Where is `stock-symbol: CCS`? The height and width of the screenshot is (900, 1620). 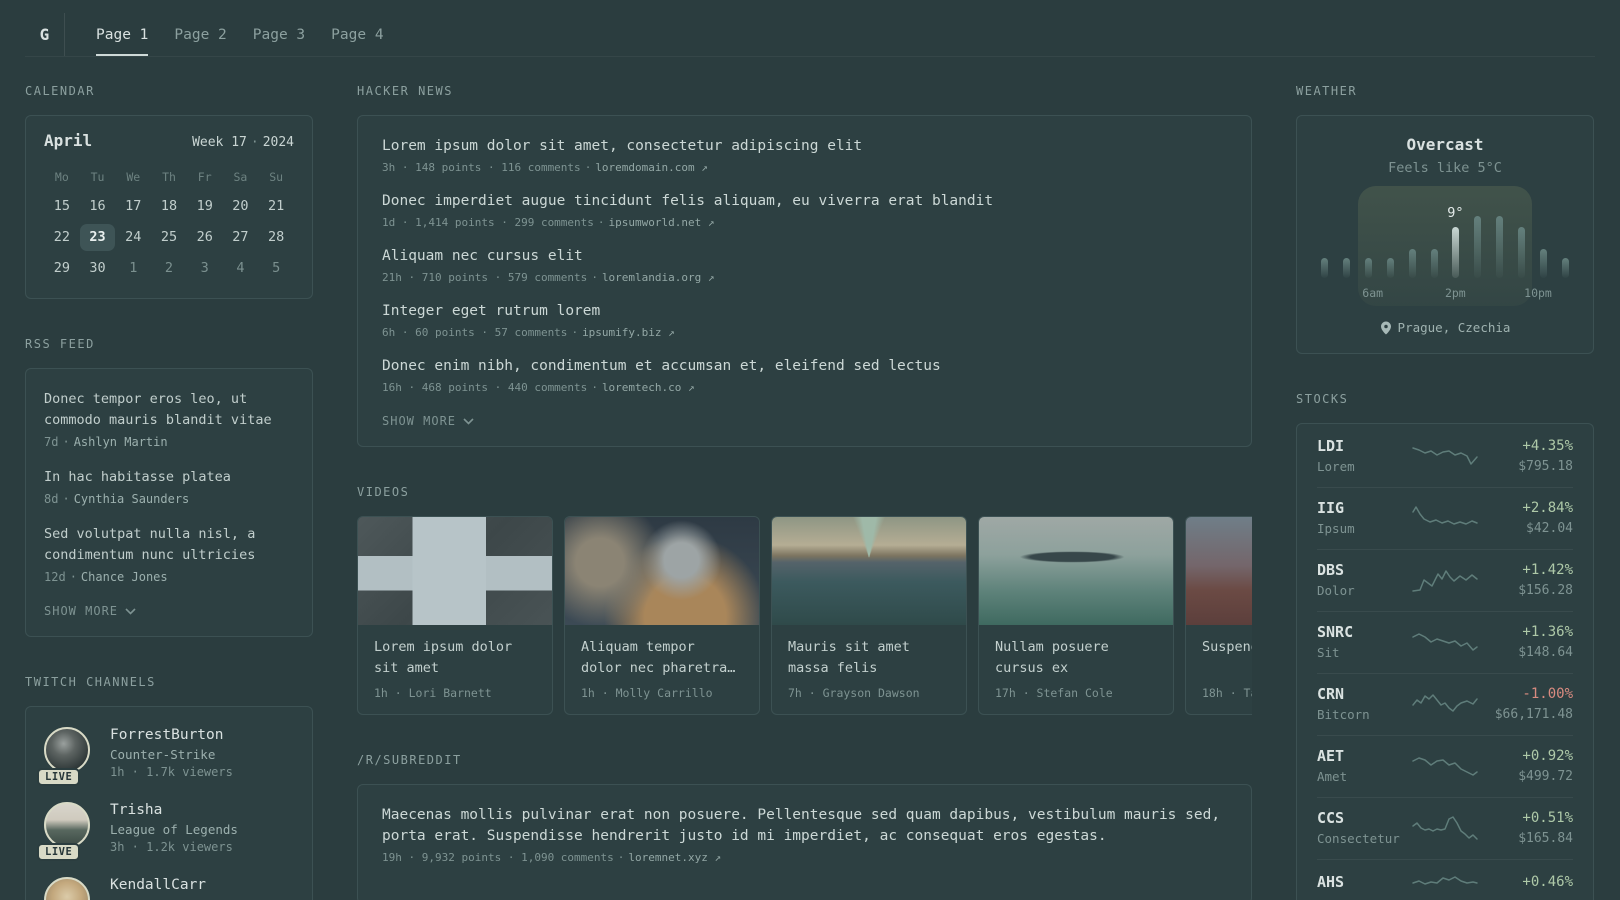
stock-symbol: CCS is located at coordinates (1331, 818).